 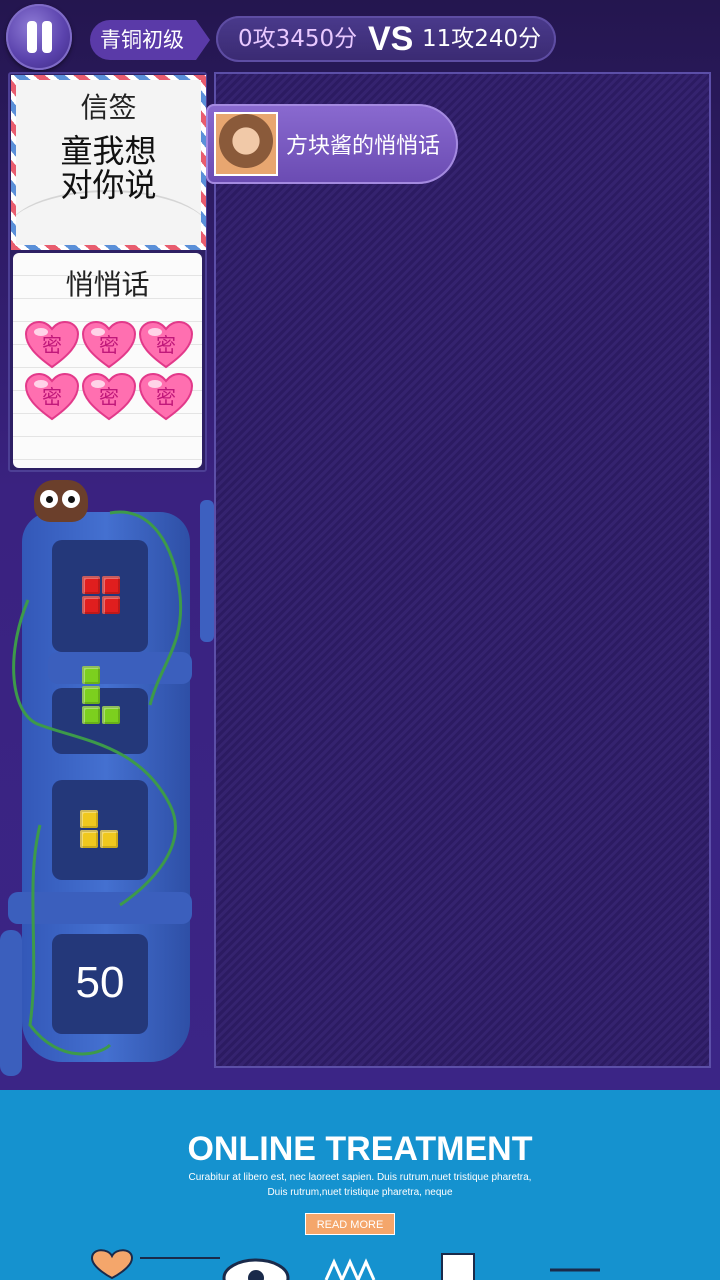 What do you see at coordinates (363, 146) in the screenshot?
I see `whisper-notification-text: 方块酱的悄悄话` at bounding box center [363, 146].